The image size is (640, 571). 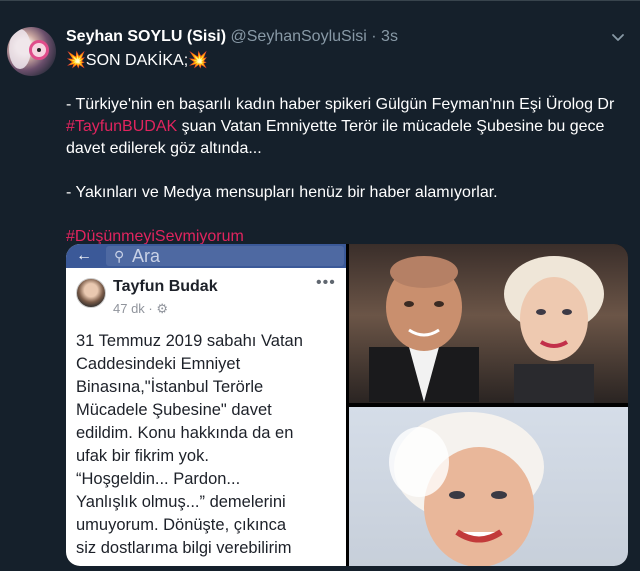 I want to click on user-handle: @SeyhanSoyluSisi, so click(x=299, y=36).